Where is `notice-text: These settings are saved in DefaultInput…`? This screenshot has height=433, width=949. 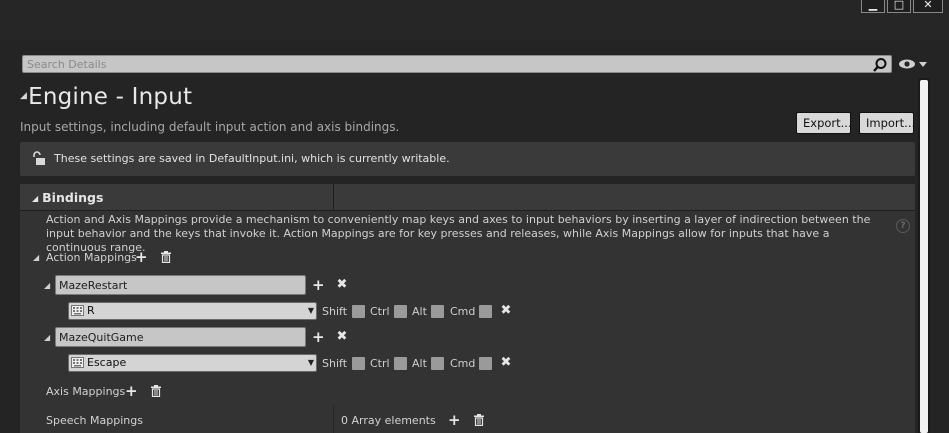 notice-text: These settings are saved in DefaultInput… is located at coordinates (252, 158).